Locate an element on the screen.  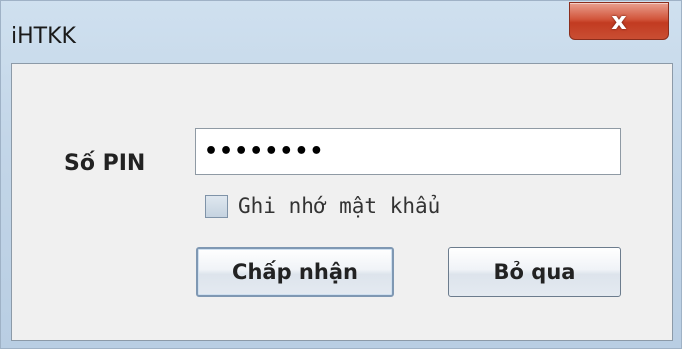
close-button: x is located at coordinates (619, 21).